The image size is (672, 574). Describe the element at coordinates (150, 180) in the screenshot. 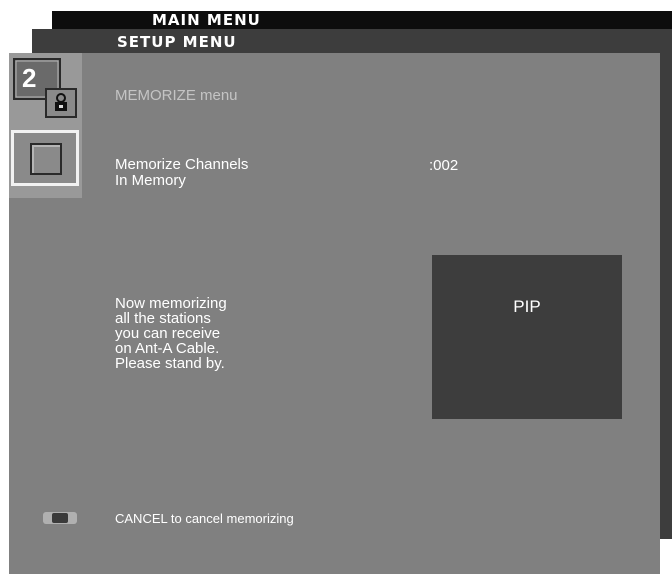

I see `in-memory-label: In Memory` at that location.